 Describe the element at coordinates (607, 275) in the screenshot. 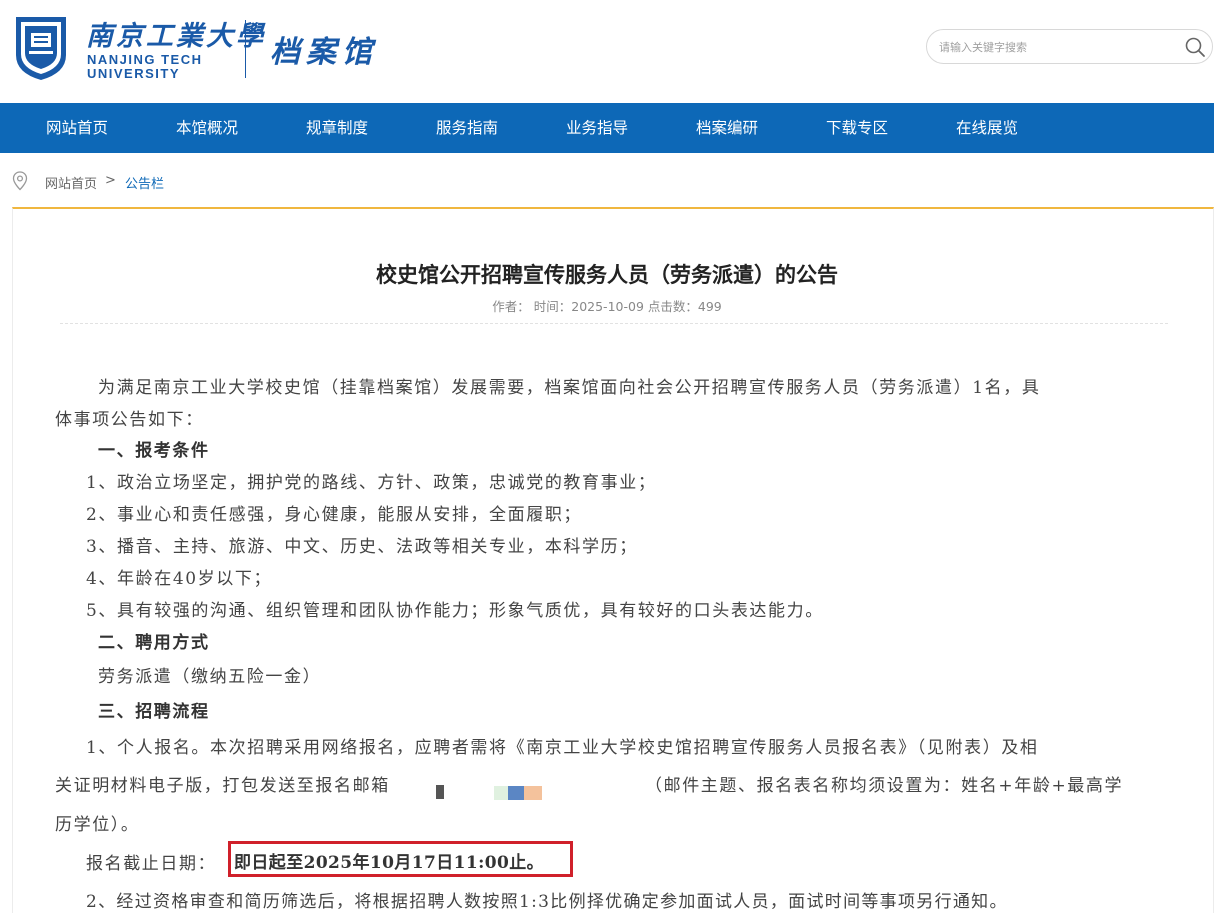

I see `article-title: 校史馆公开招聘宣传服务人员（劳务派遣）的公告` at that location.